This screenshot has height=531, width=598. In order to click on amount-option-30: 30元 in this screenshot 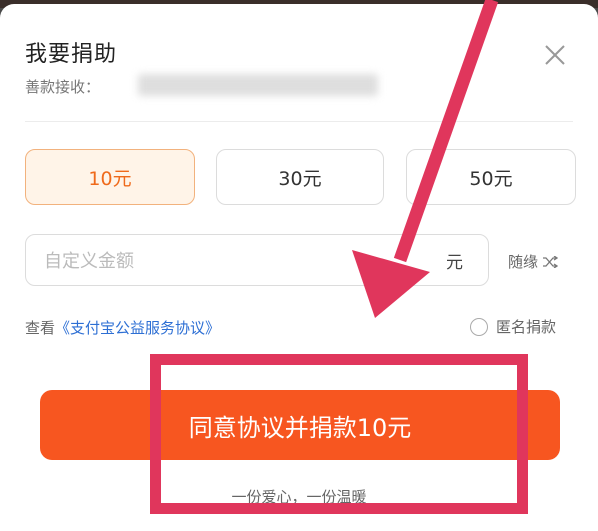, I will do `click(300, 177)`.